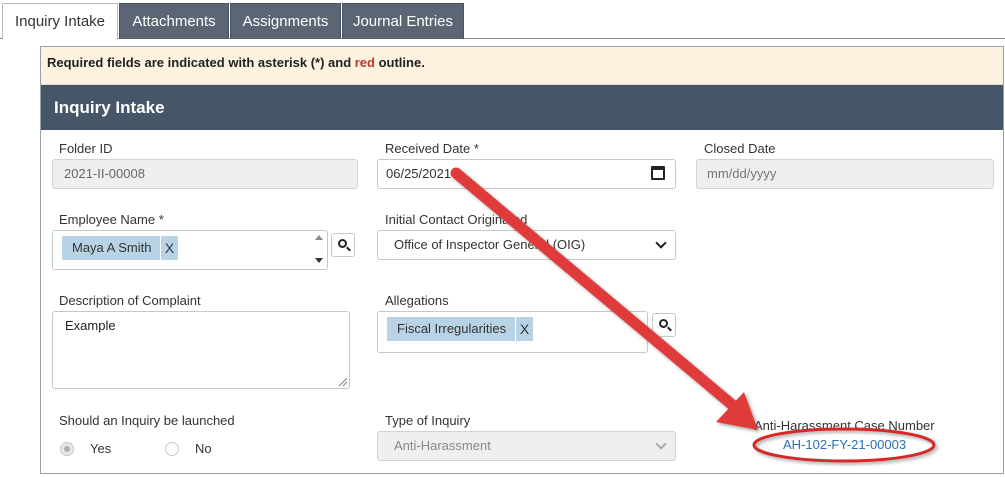 This screenshot has height=477, width=1005. What do you see at coordinates (526, 174) in the screenshot?
I see `received-date-field: 06/25/2021` at bounding box center [526, 174].